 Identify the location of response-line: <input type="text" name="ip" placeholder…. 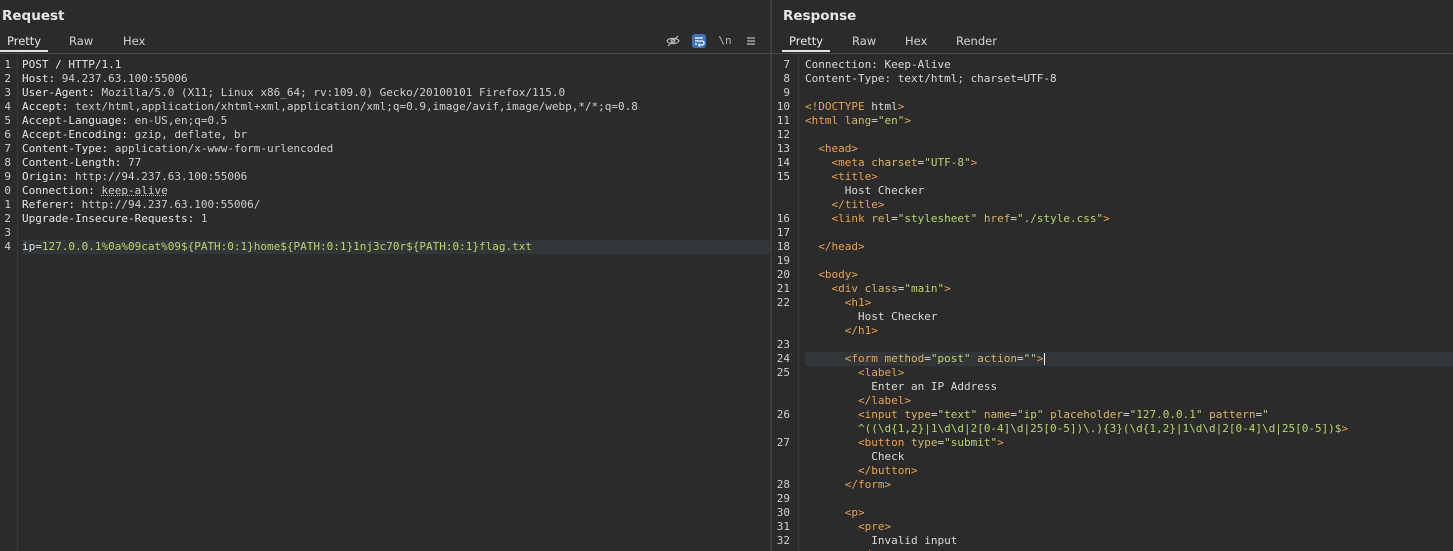
(1129, 415).